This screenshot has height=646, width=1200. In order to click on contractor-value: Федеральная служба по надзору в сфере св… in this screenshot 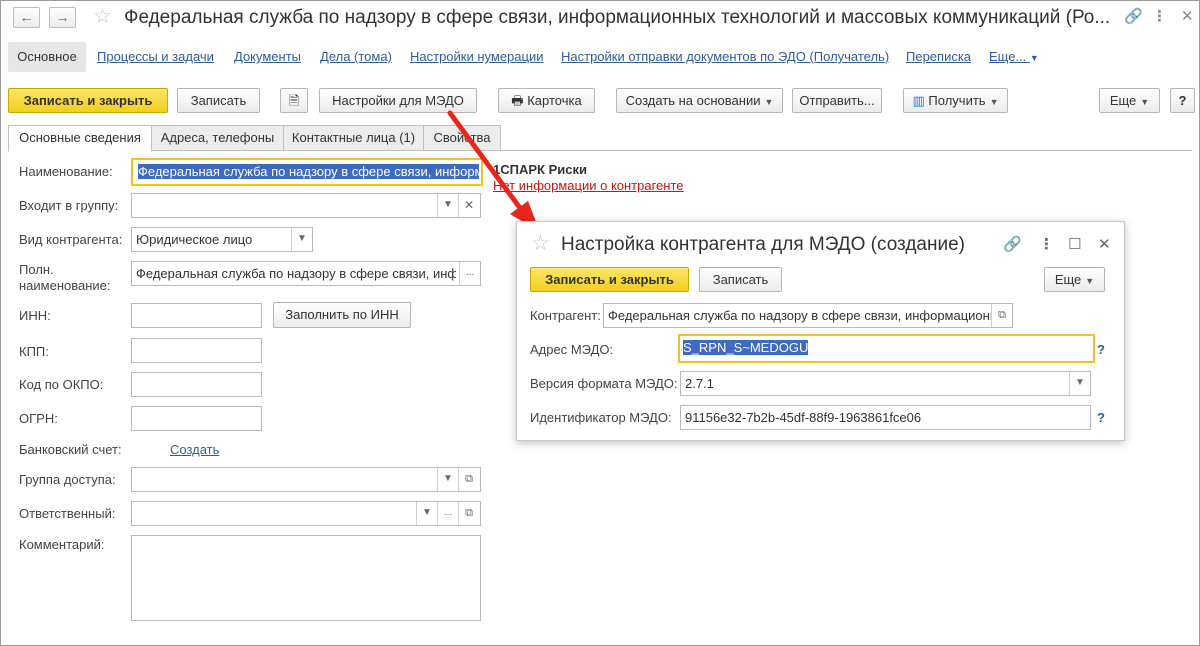, I will do `click(800, 315)`.